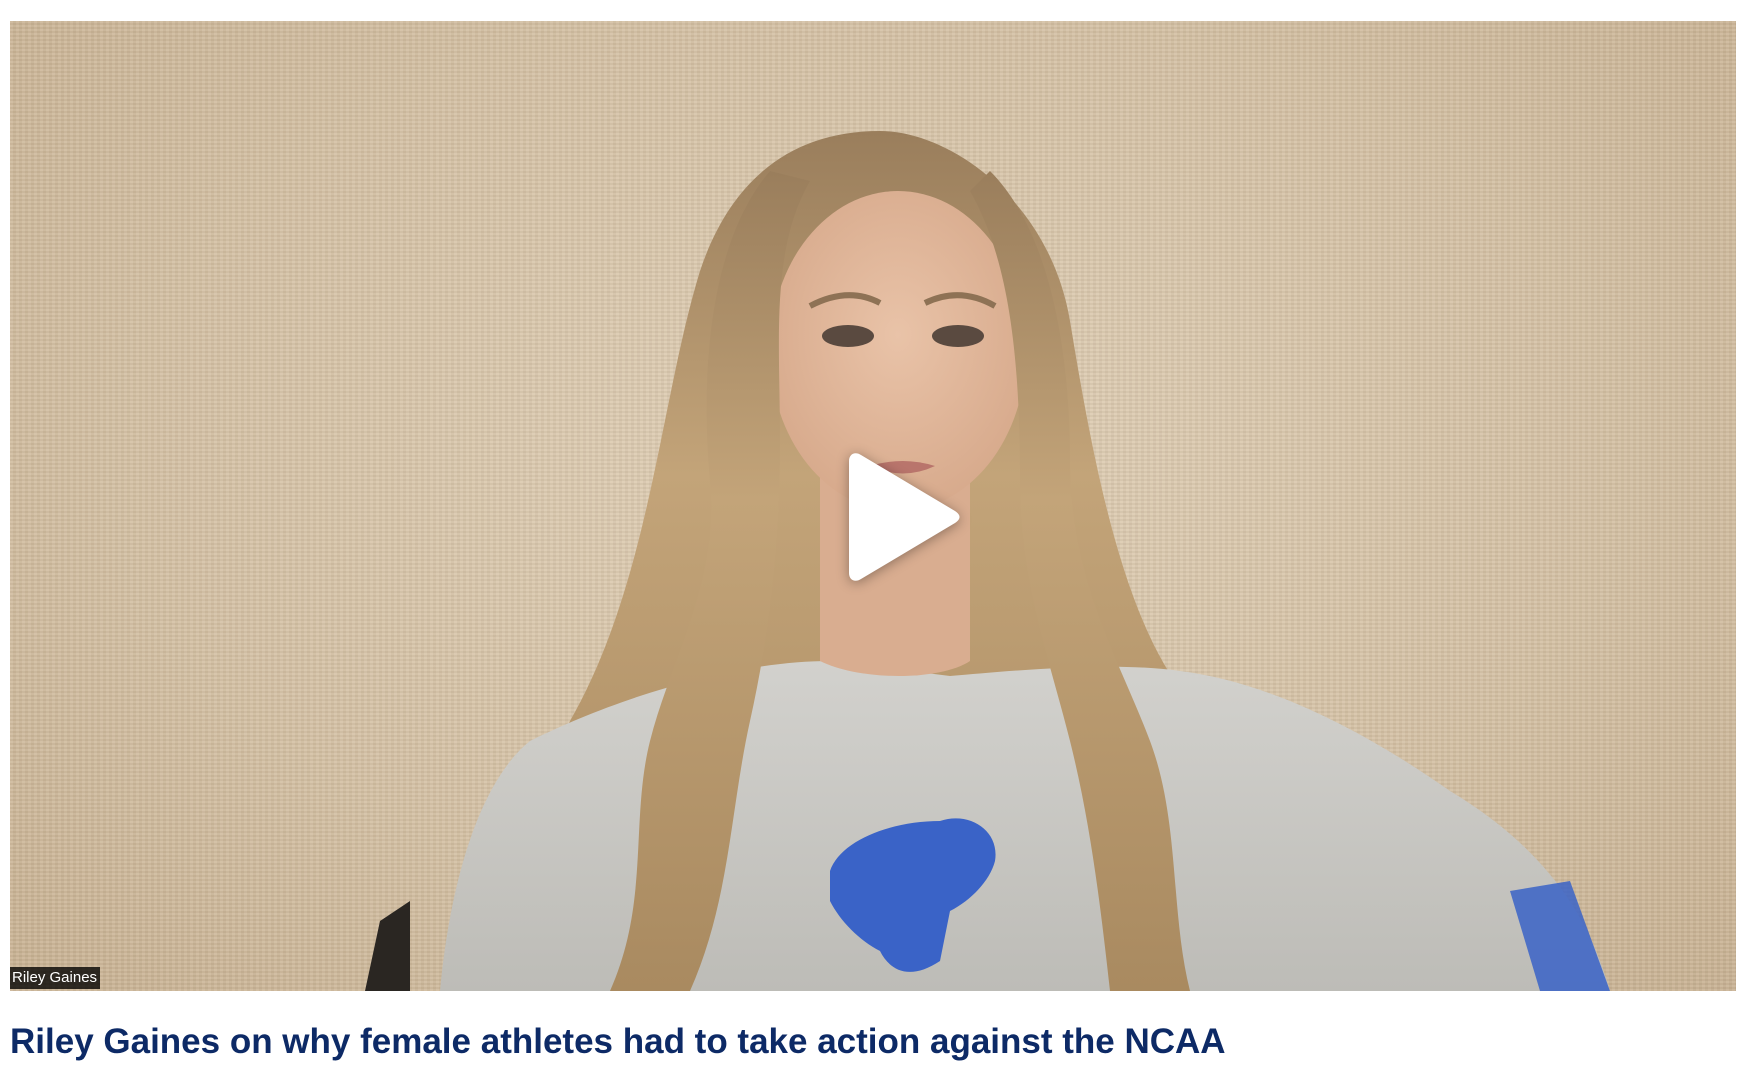  I want to click on play-button, so click(903, 517).